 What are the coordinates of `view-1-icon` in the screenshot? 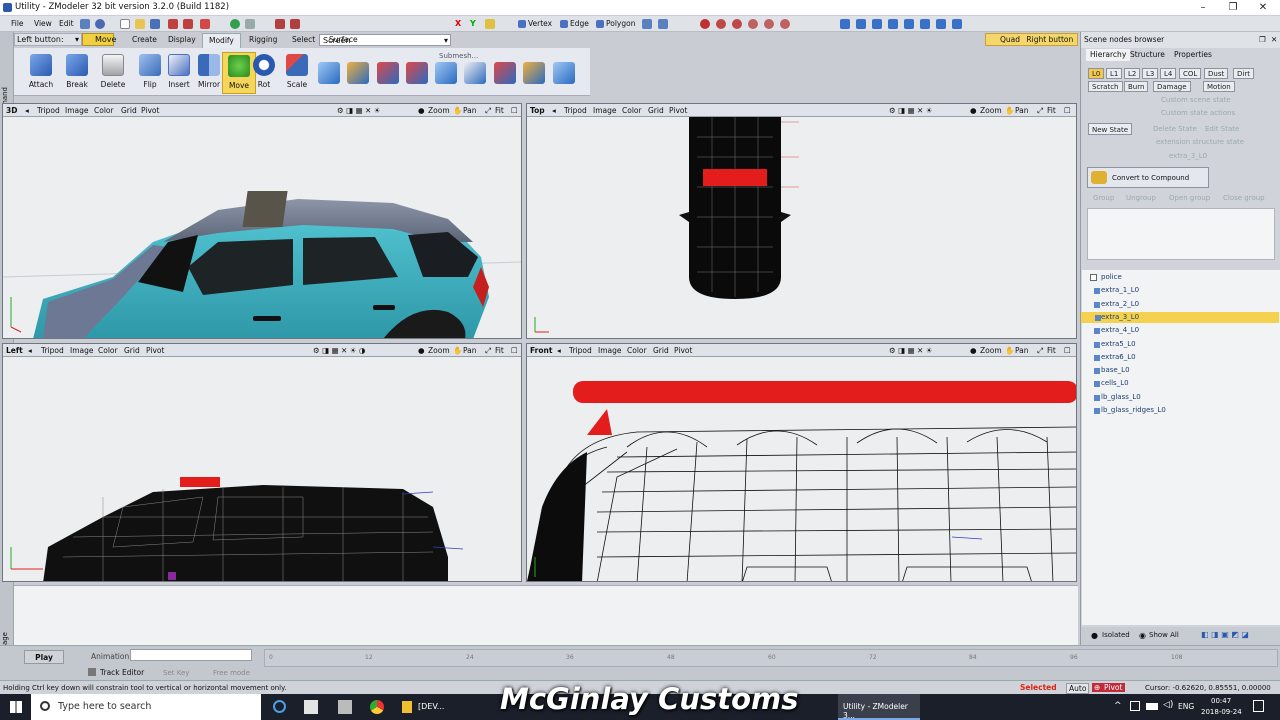 It's located at (845, 24).